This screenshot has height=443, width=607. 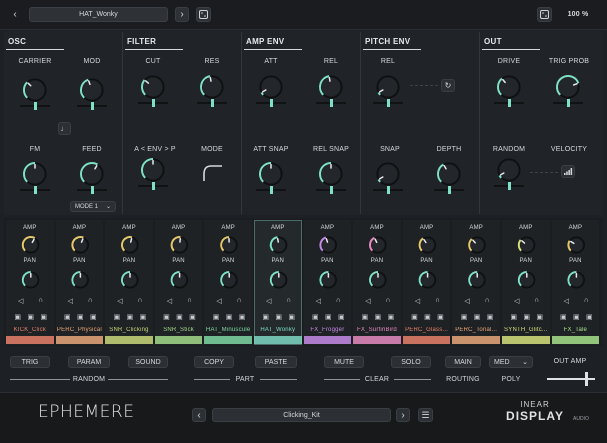 What do you see at coordinates (89, 362) in the screenshot?
I see `param-button: PARAM` at bounding box center [89, 362].